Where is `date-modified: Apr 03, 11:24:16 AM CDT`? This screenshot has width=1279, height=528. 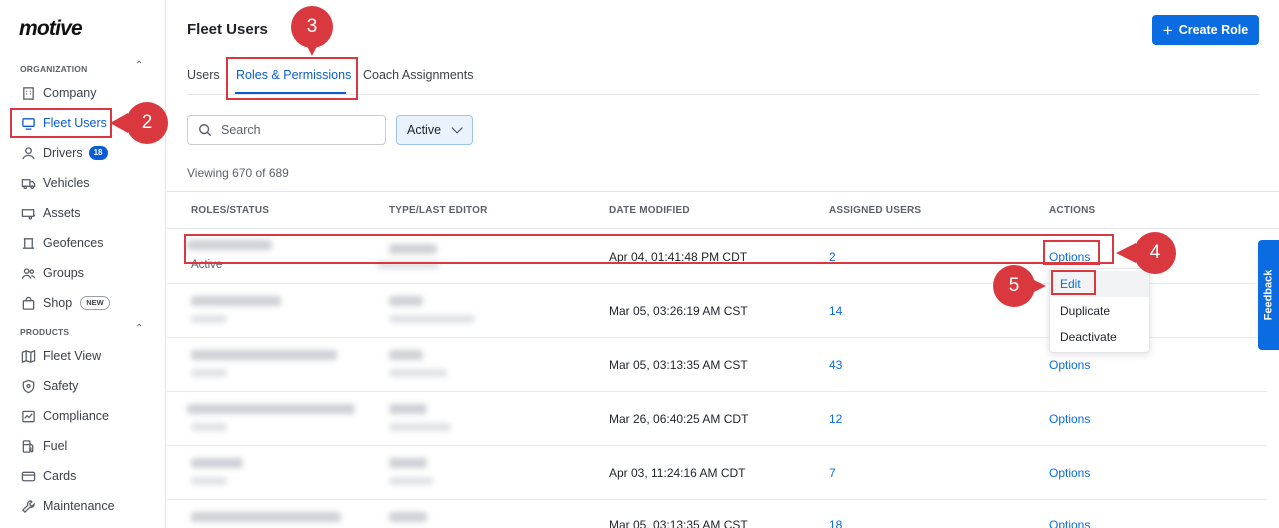
date-modified: Apr 03, 11:24:16 AM CDT is located at coordinates (677, 473).